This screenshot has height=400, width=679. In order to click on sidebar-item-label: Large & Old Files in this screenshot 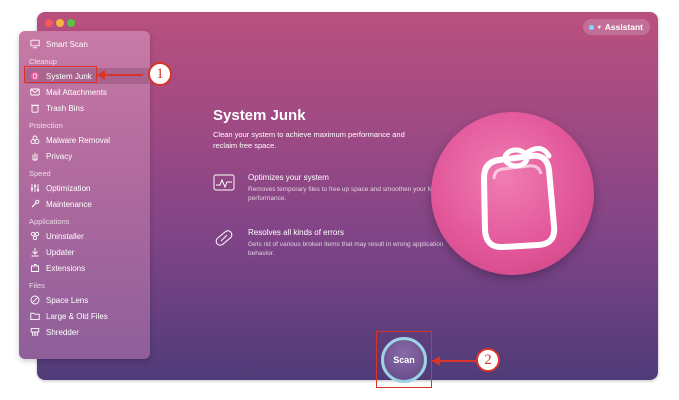, I will do `click(77, 316)`.